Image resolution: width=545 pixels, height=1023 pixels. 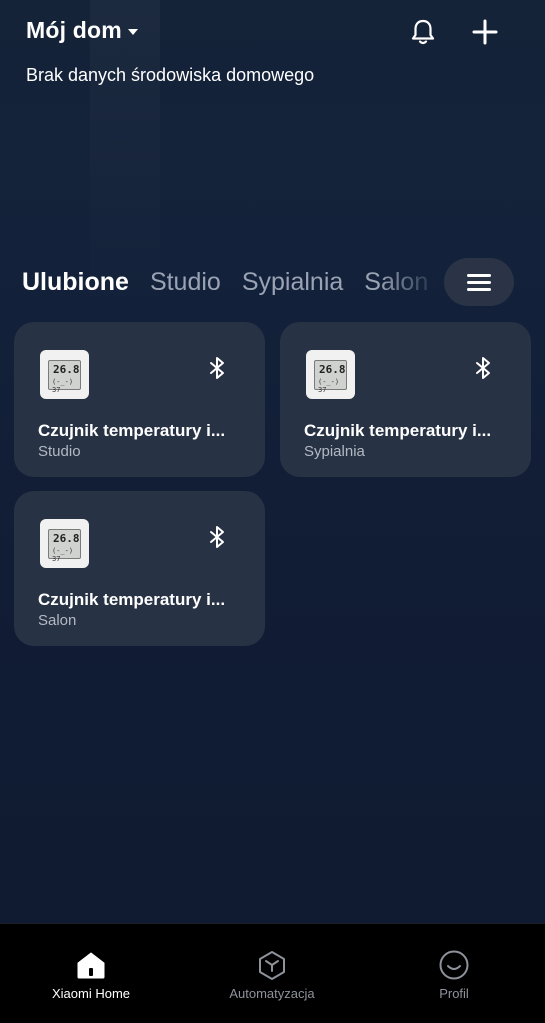 I want to click on tab-studio: Studio, so click(x=185, y=282).